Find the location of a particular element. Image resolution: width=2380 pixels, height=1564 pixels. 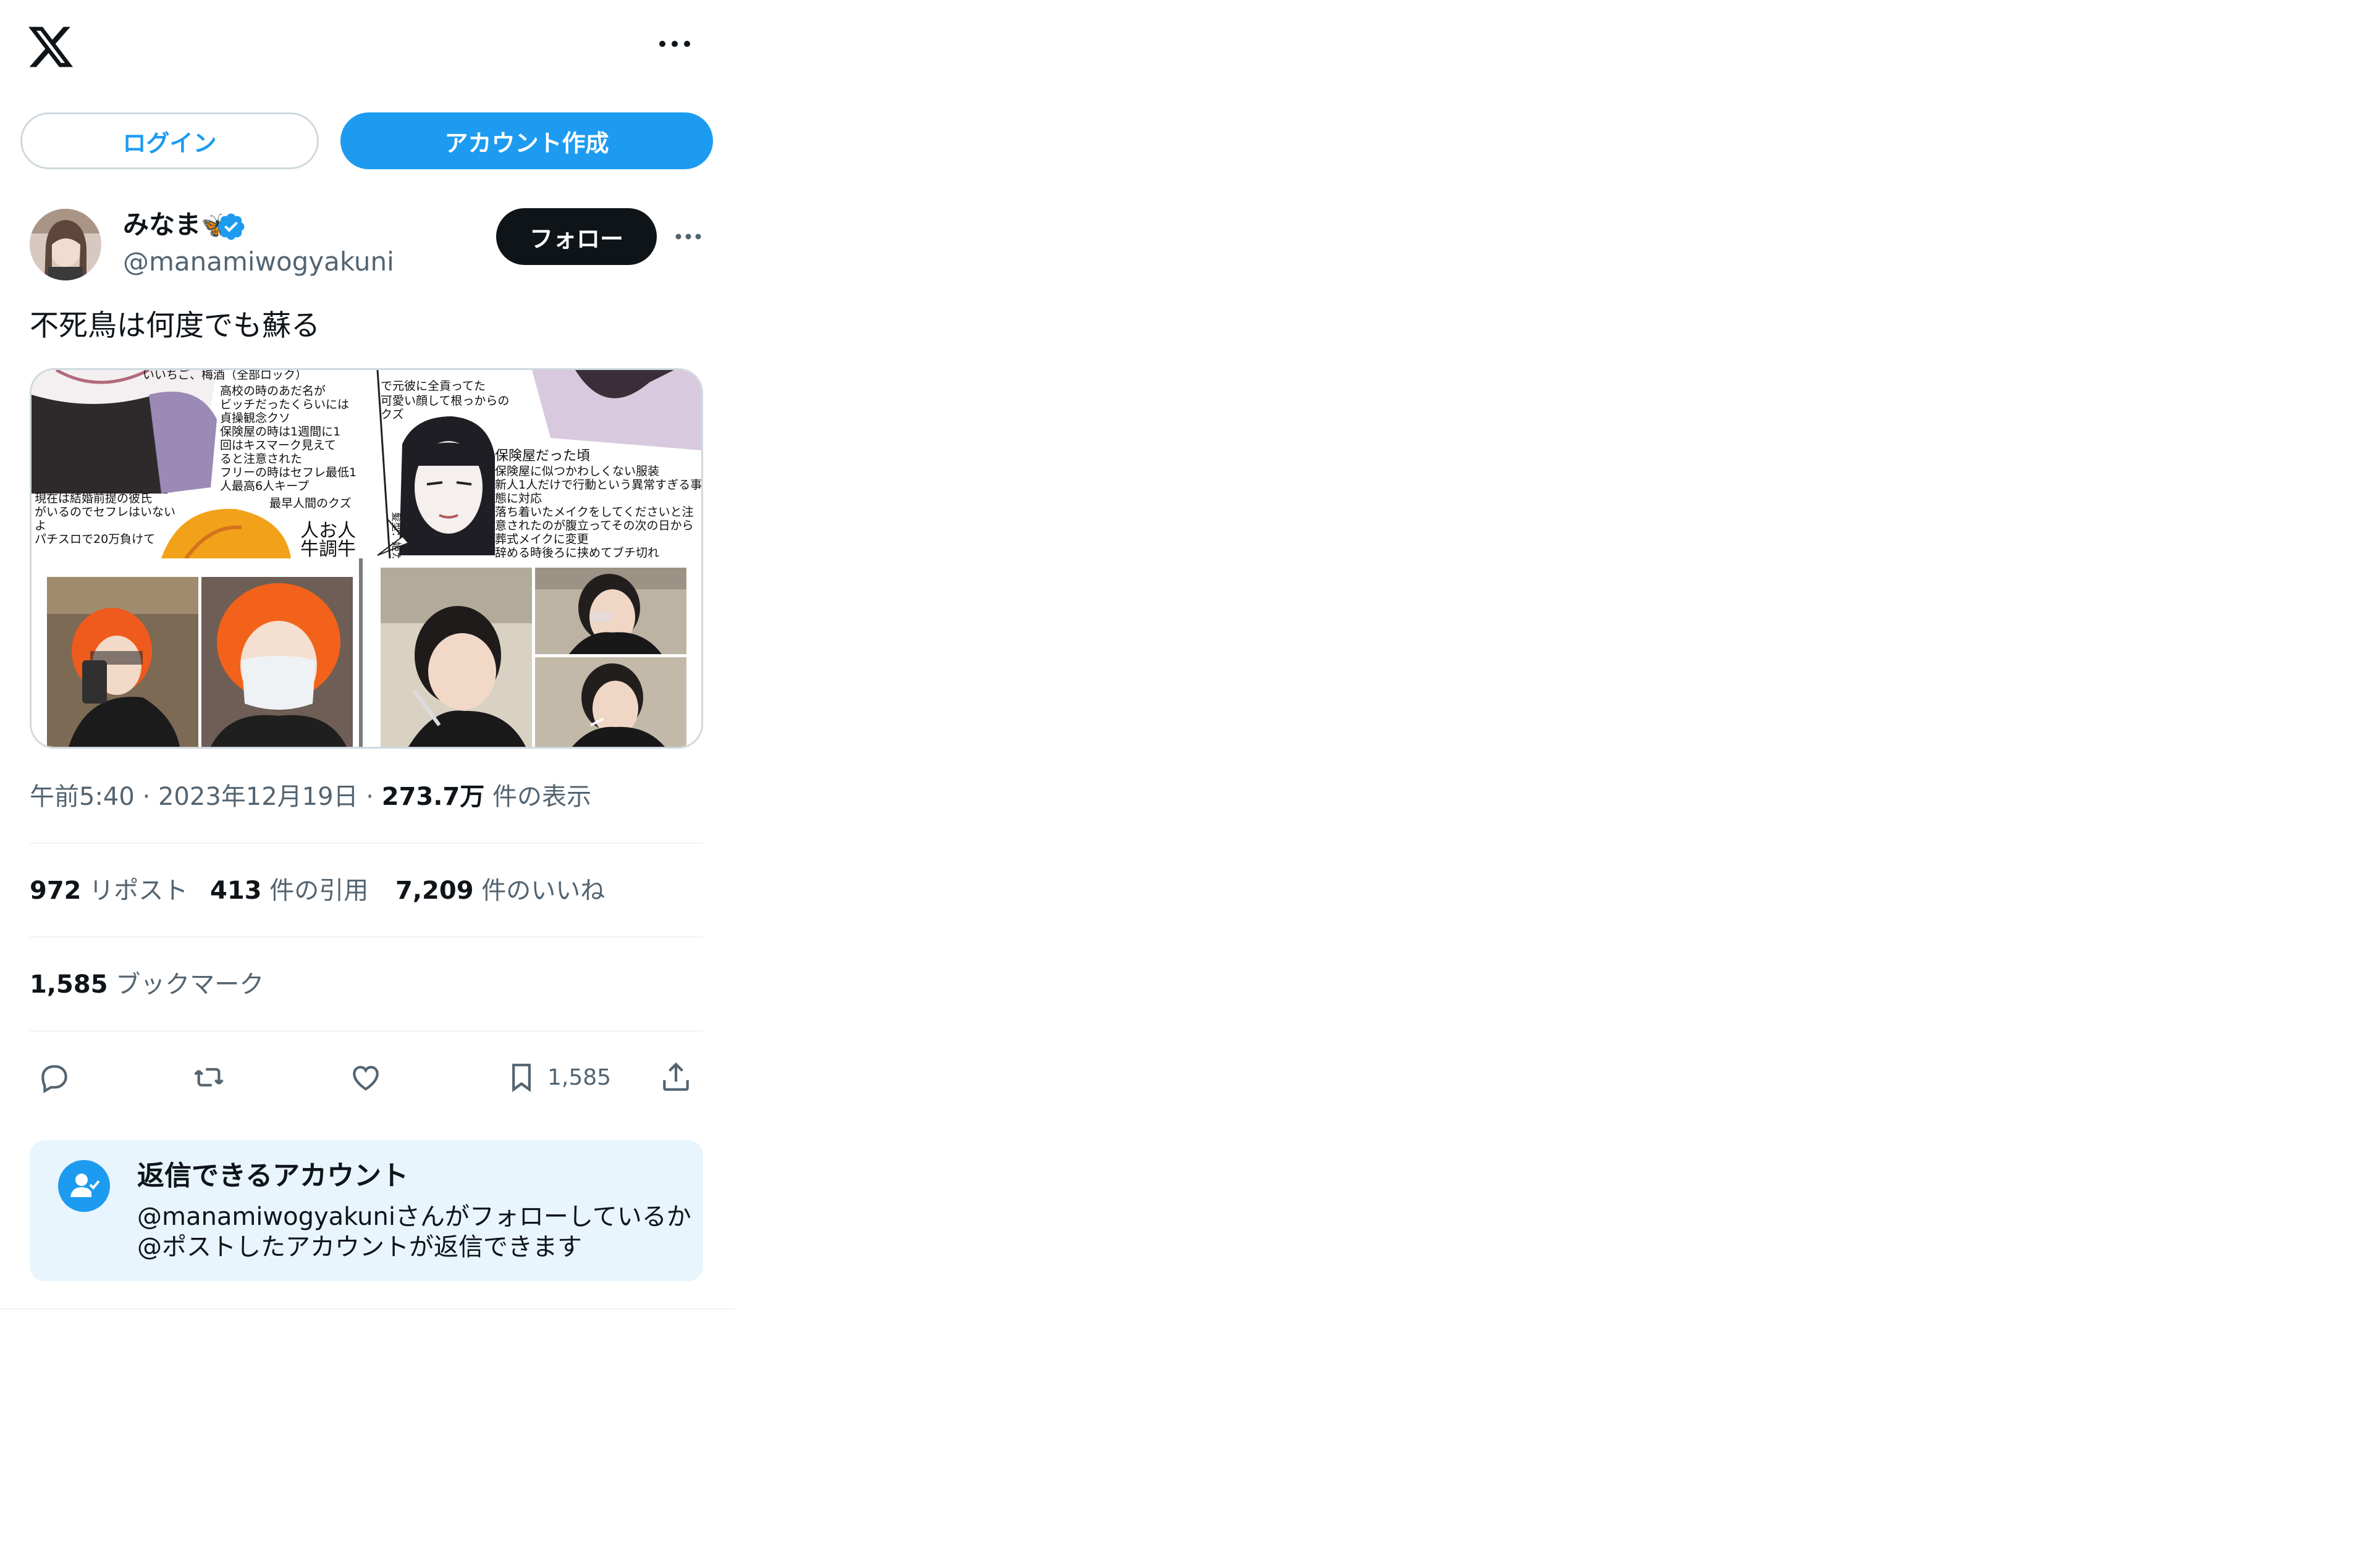

repost-button is located at coordinates (209, 1077).